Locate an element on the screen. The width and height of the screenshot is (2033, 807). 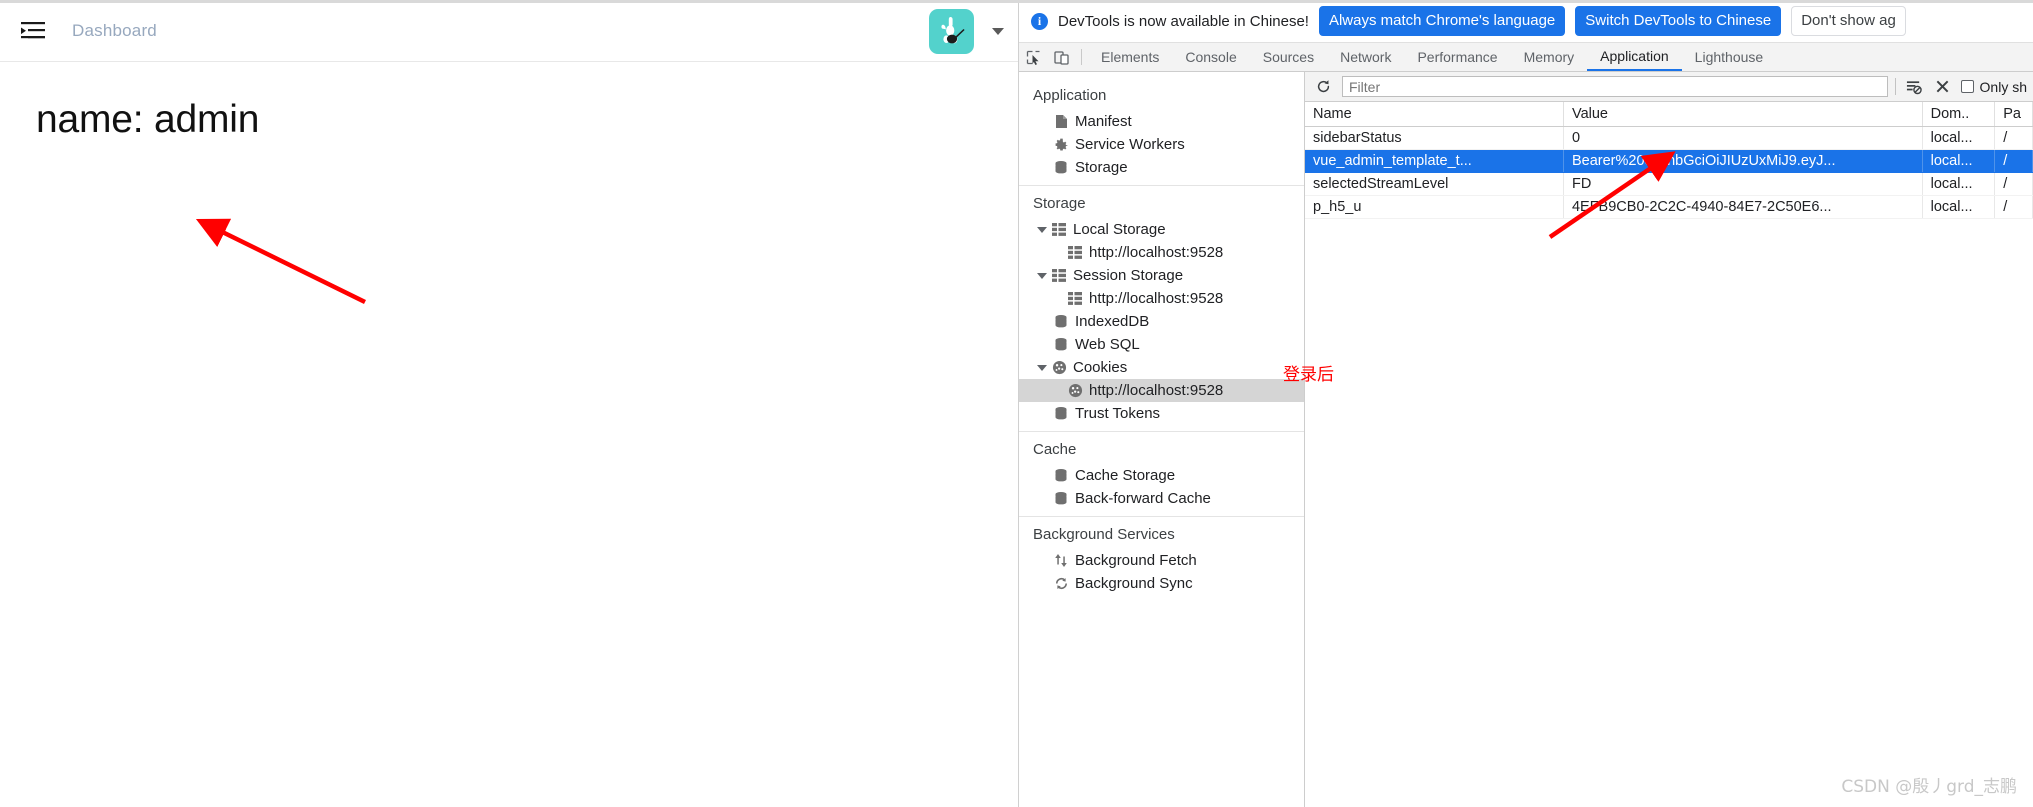
cell-name: selectedStreamLevel is located at coordinates (1434, 184).